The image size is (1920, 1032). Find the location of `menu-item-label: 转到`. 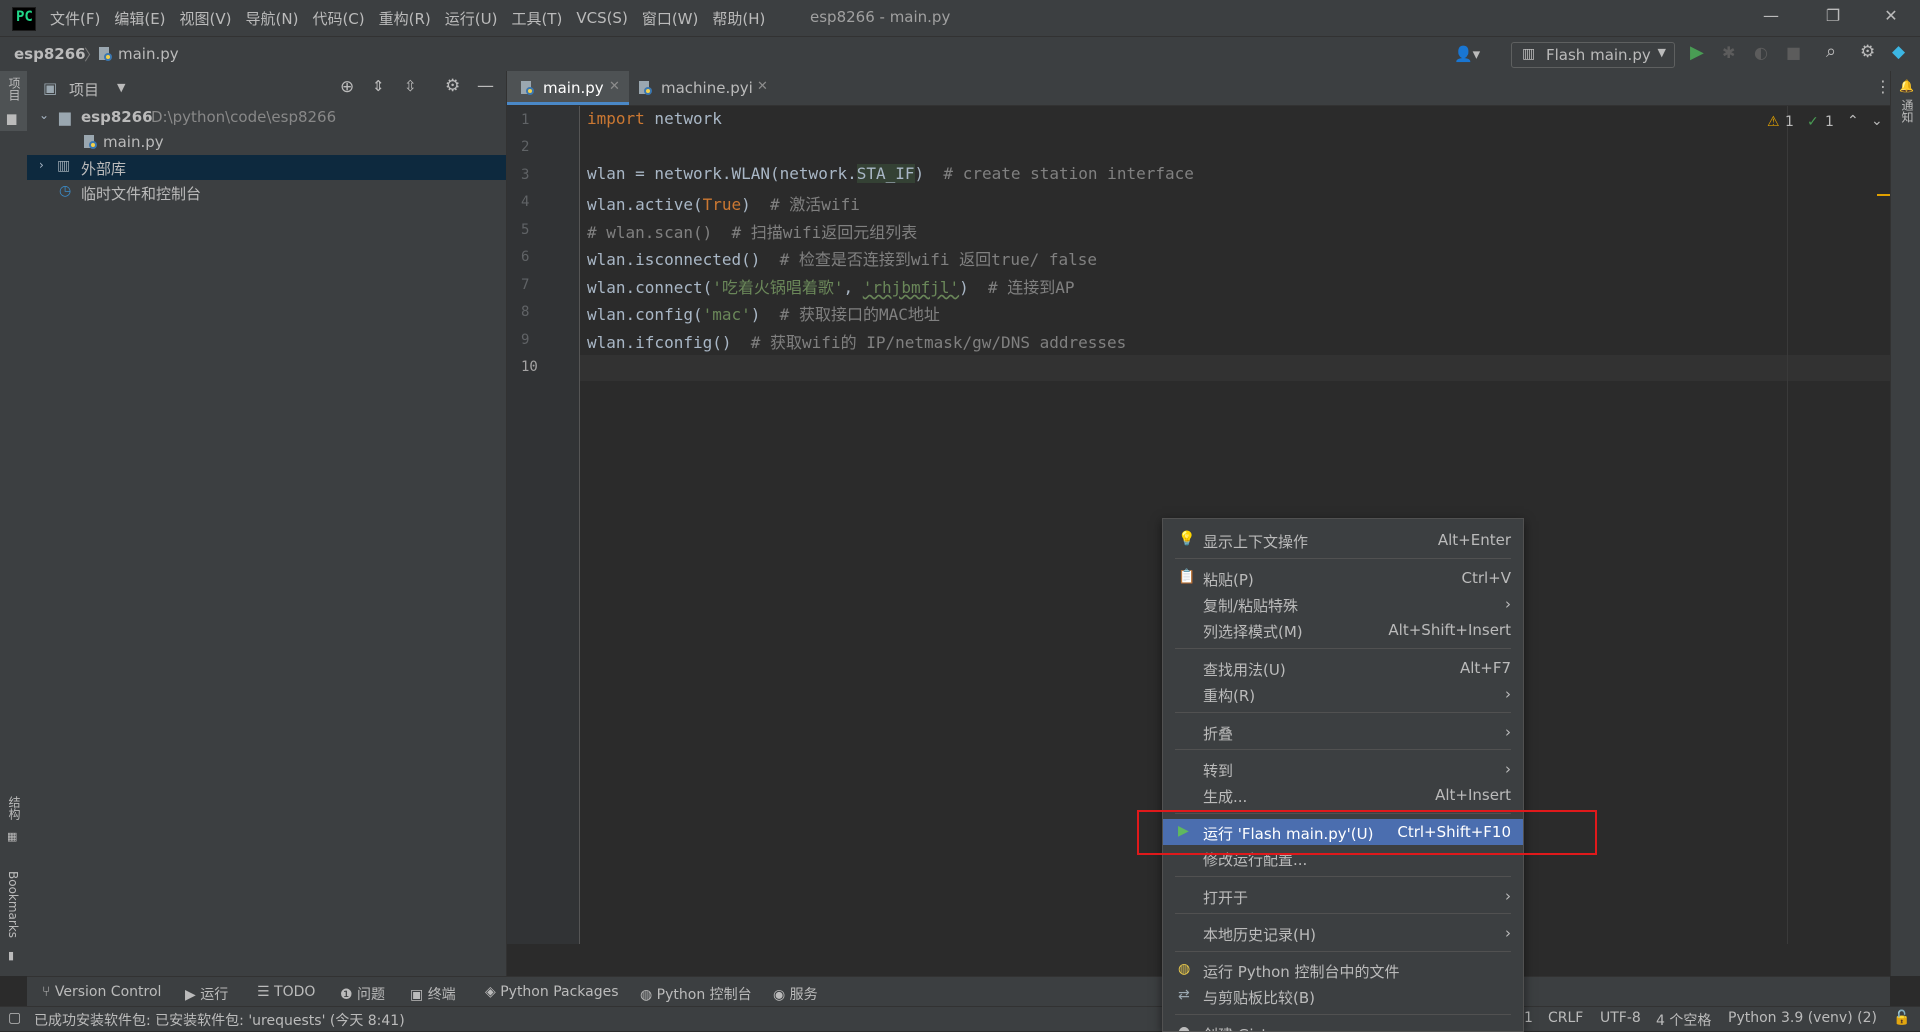

menu-item-label: 转到 is located at coordinates (1218, 771).